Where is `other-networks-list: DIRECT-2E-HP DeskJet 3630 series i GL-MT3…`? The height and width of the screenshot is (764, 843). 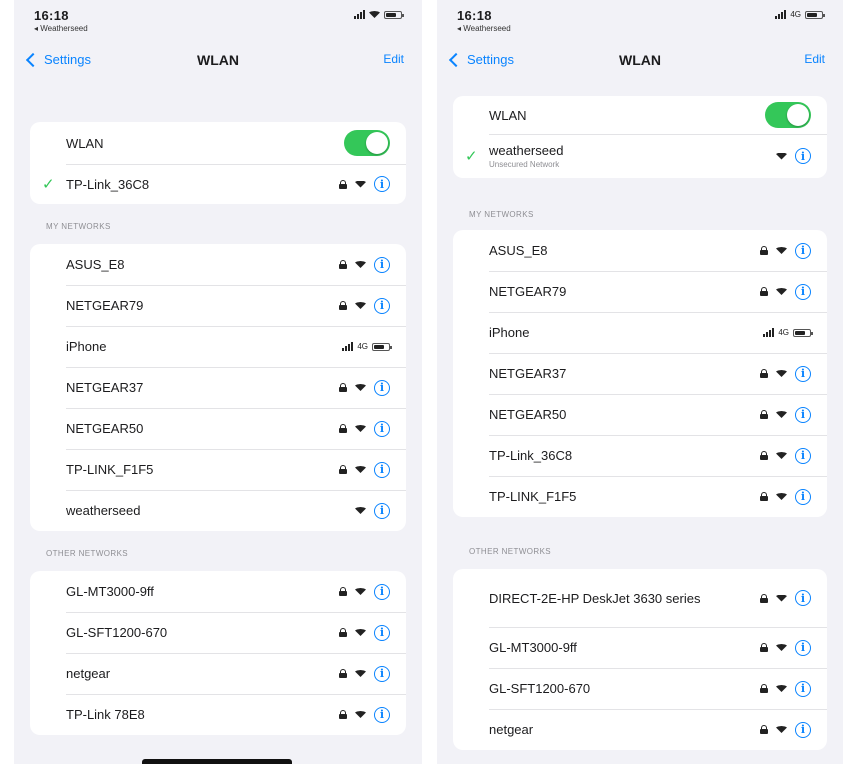
other-networks-list: DIRECT-2E-HP DeskJet 3630 series i GL-MT3… is located at coordinates (640, 659).